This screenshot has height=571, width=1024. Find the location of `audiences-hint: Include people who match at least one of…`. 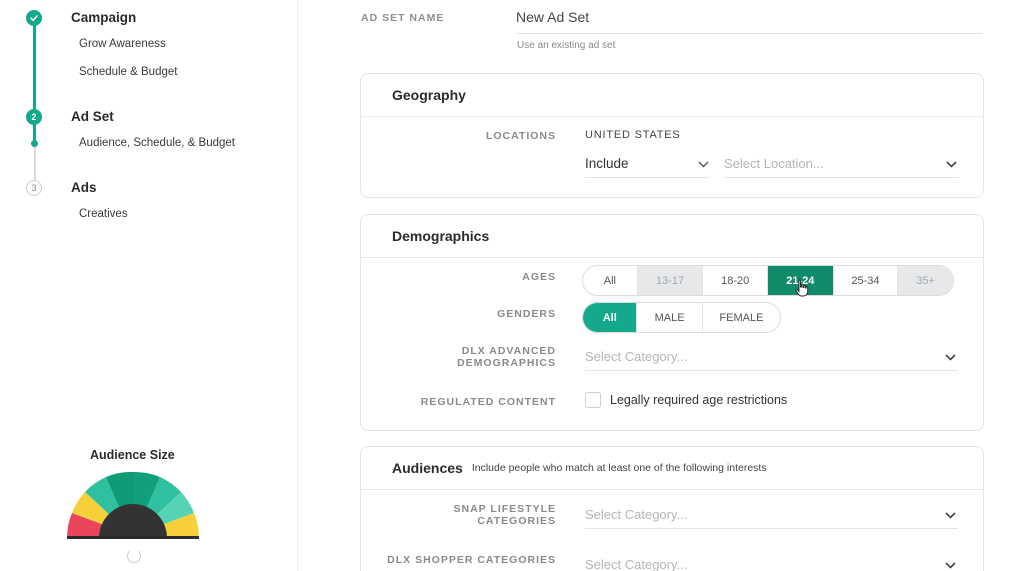

audiences-hint: Include people who match at least one of… is located at coordinates (619, 468).